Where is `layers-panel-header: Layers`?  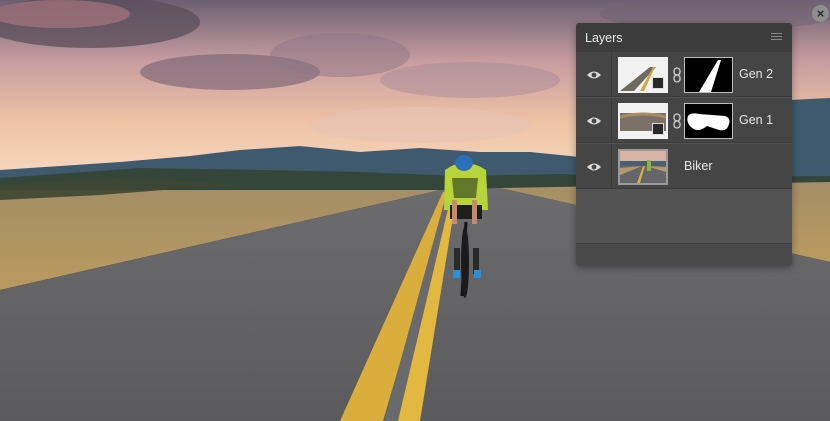
layers-panel-header: Layers is located at coordinates (684, 37).